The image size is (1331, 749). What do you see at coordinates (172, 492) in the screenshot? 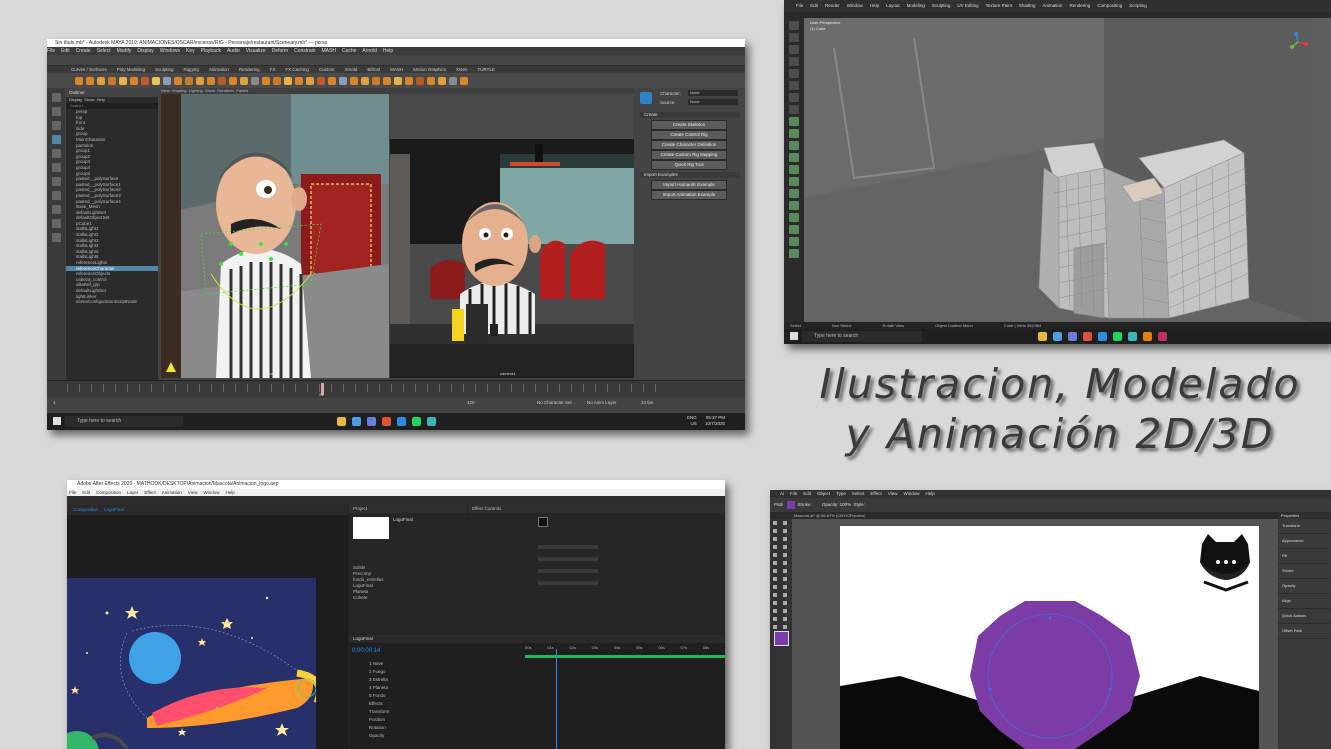
I see `ae-menu-item: Animation` at bounding box center [172, 492].